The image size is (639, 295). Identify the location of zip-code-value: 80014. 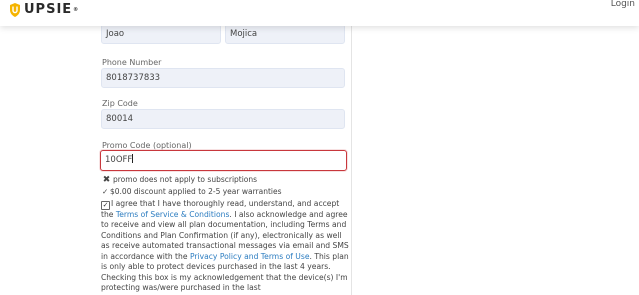
(120, 119).